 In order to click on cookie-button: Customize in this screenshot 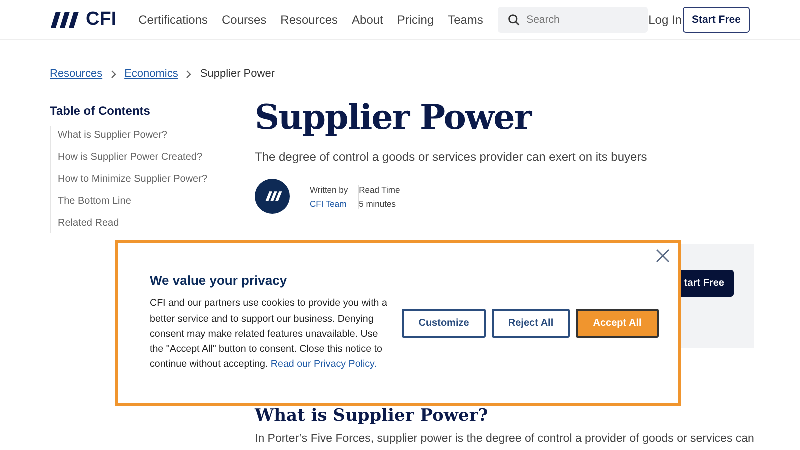, I will do `click(444, 323)`.